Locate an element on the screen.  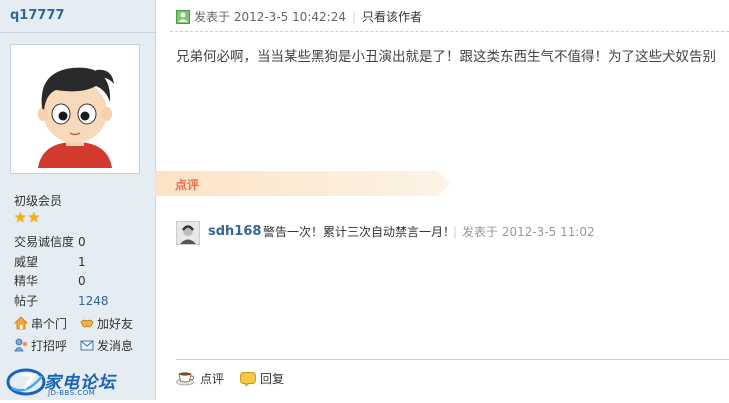
greet-icon is located at coordinates (21, 345).